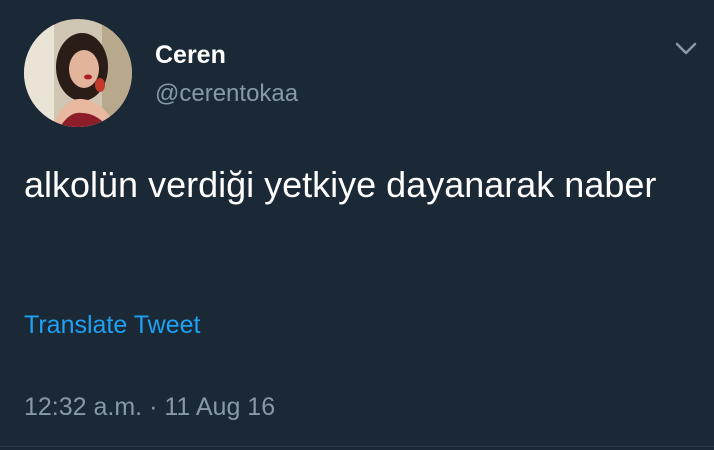  I want to click on chevron-down-icon, so click(686, 48).